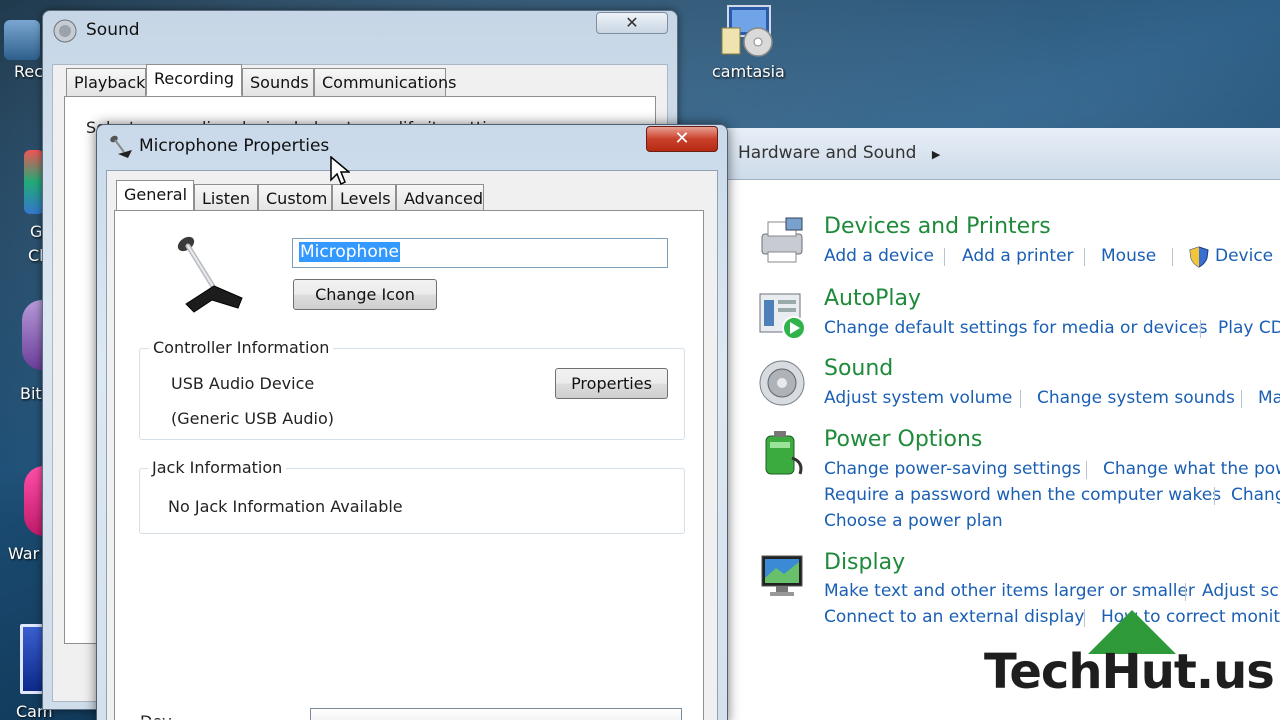 The height and width of the screenshot is (720, 1280). I want to click on microphone-icon, so click(208, 274).